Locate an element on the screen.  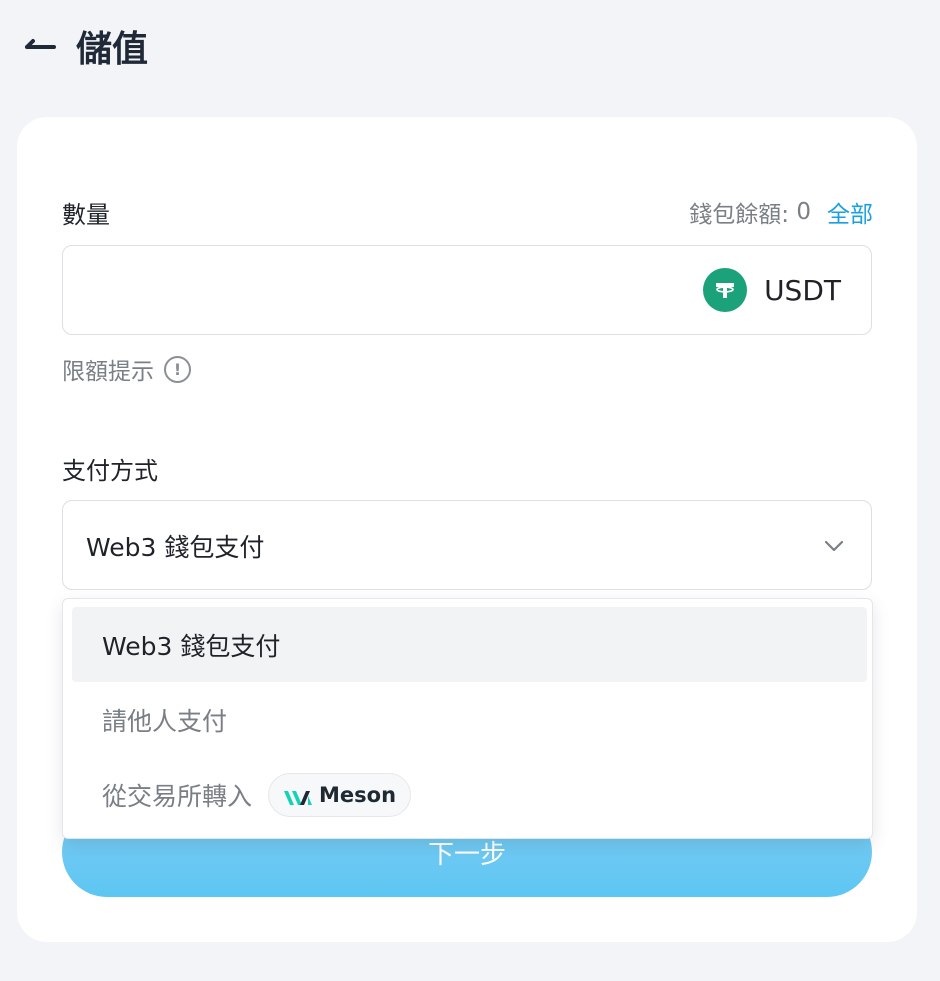
option-label: 從交易所轉入 is located at coordinates (177, 796).